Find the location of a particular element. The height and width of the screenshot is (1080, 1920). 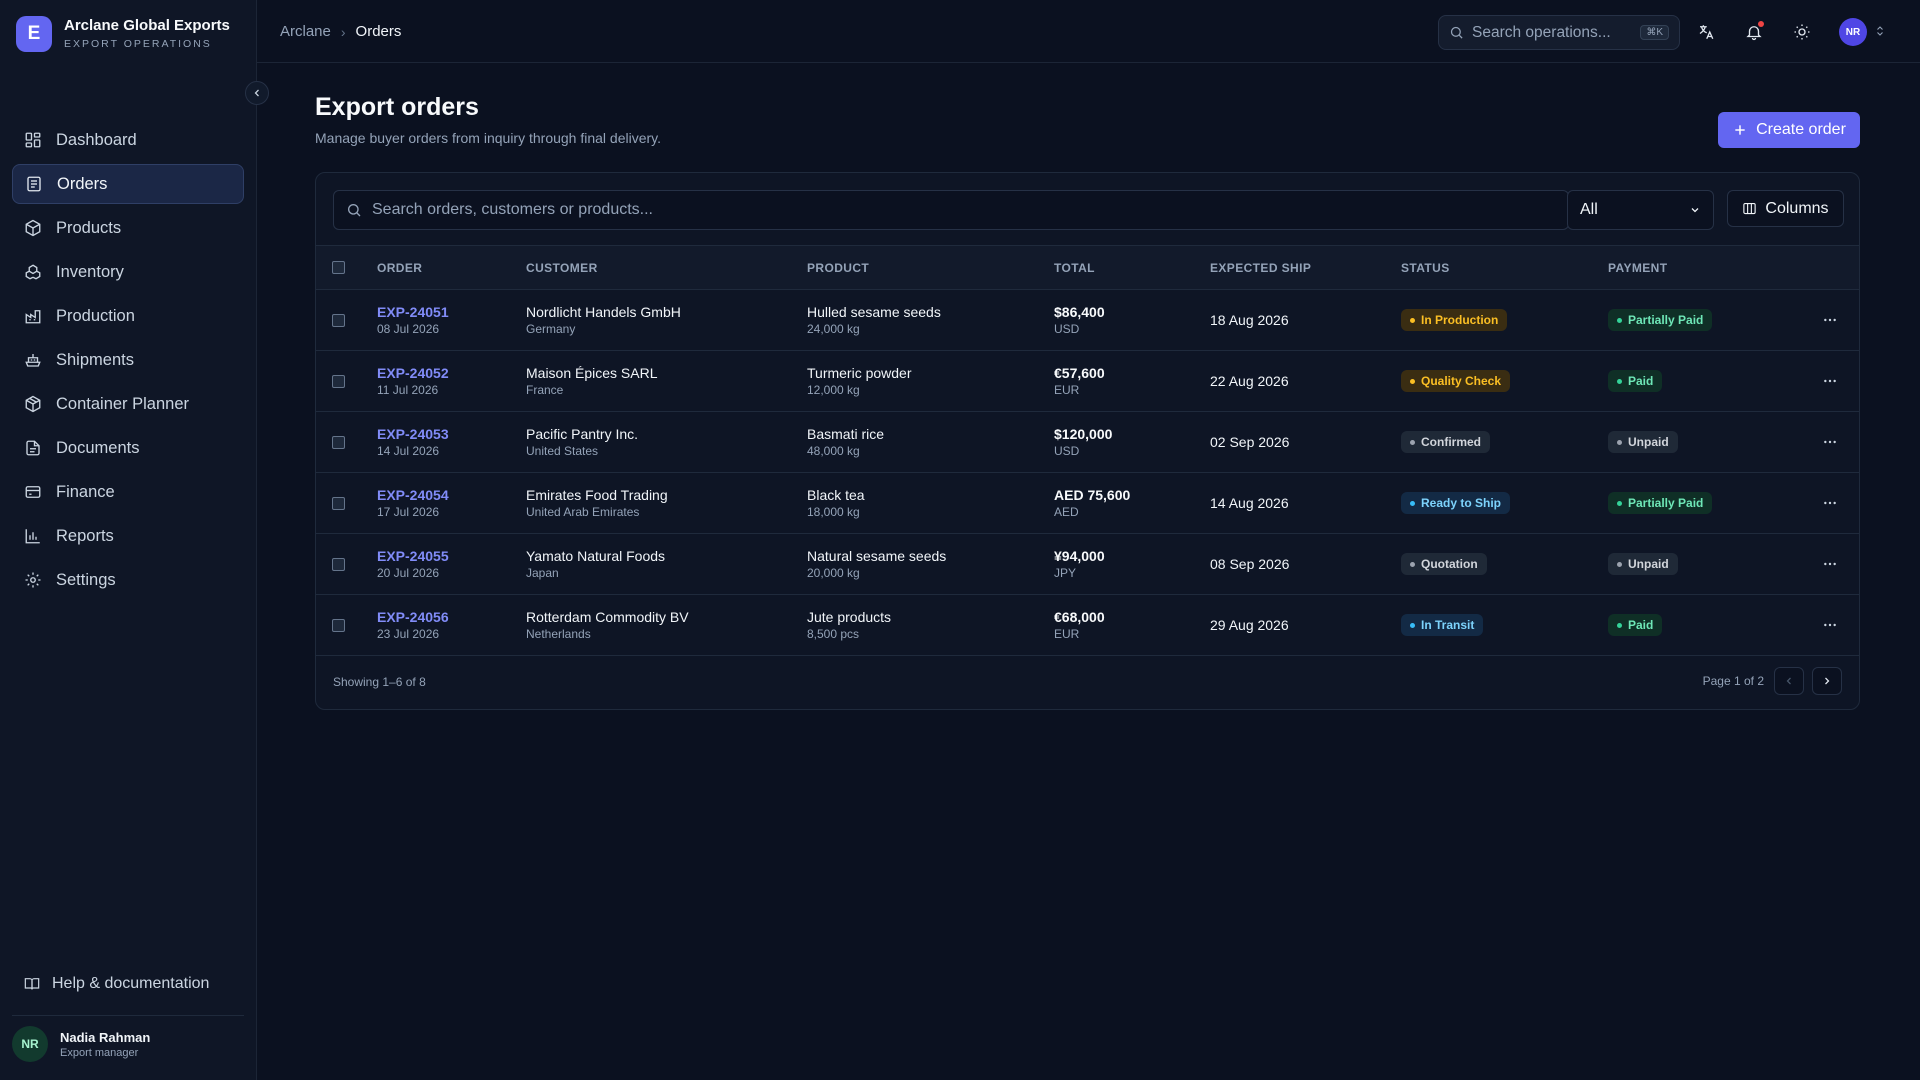

collapse-sidebar-button is located at coordinates (257, 93).